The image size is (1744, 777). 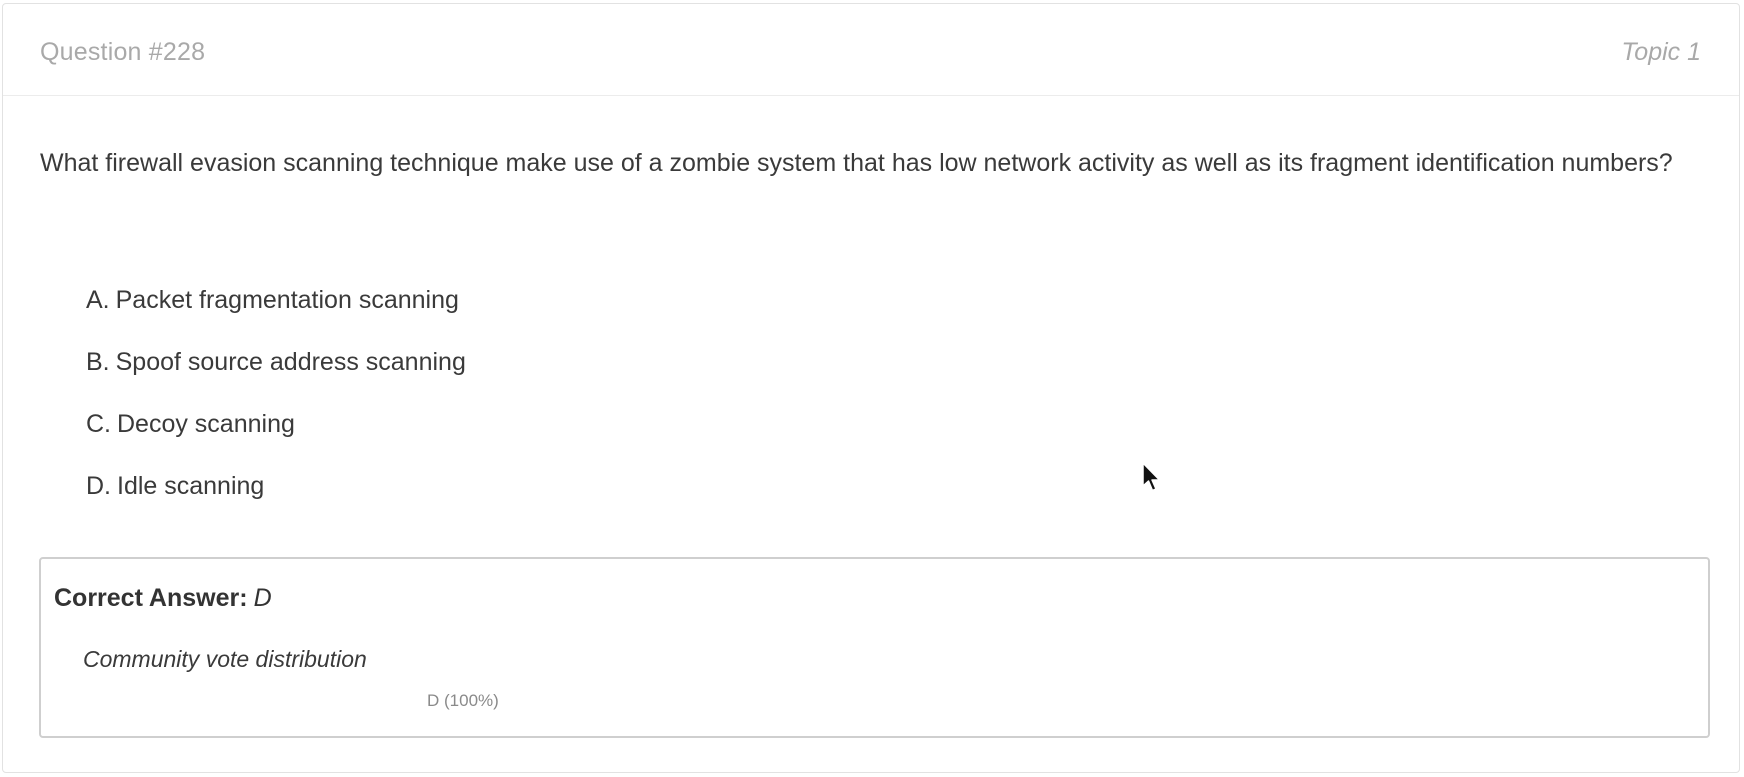 I want to click on choice-text: Spoof source address scanning, so click(x=290, y=362).